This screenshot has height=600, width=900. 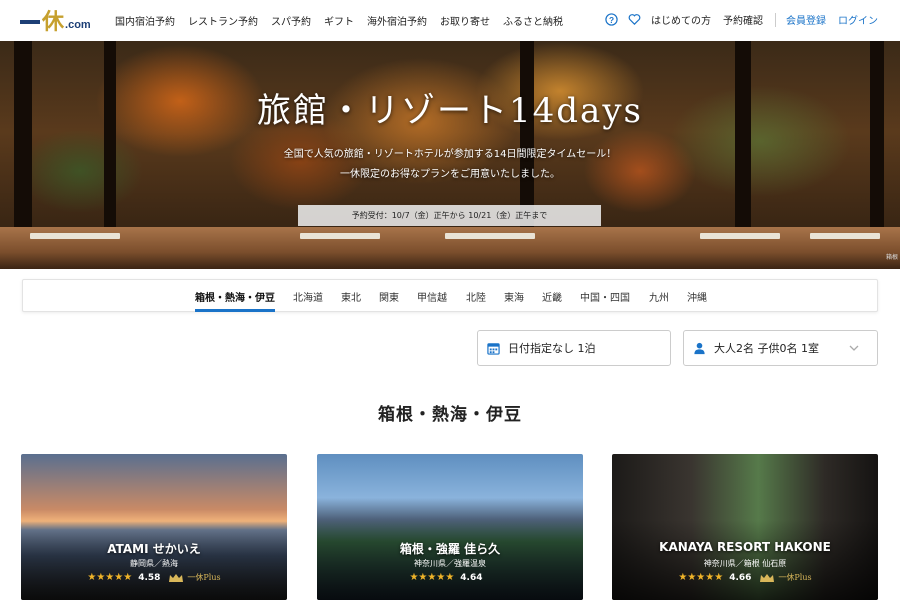 What do you see at coordinates (858, 19) in the screenshot?
I see `login-link: ログイン` at bounding box center [858, 19].